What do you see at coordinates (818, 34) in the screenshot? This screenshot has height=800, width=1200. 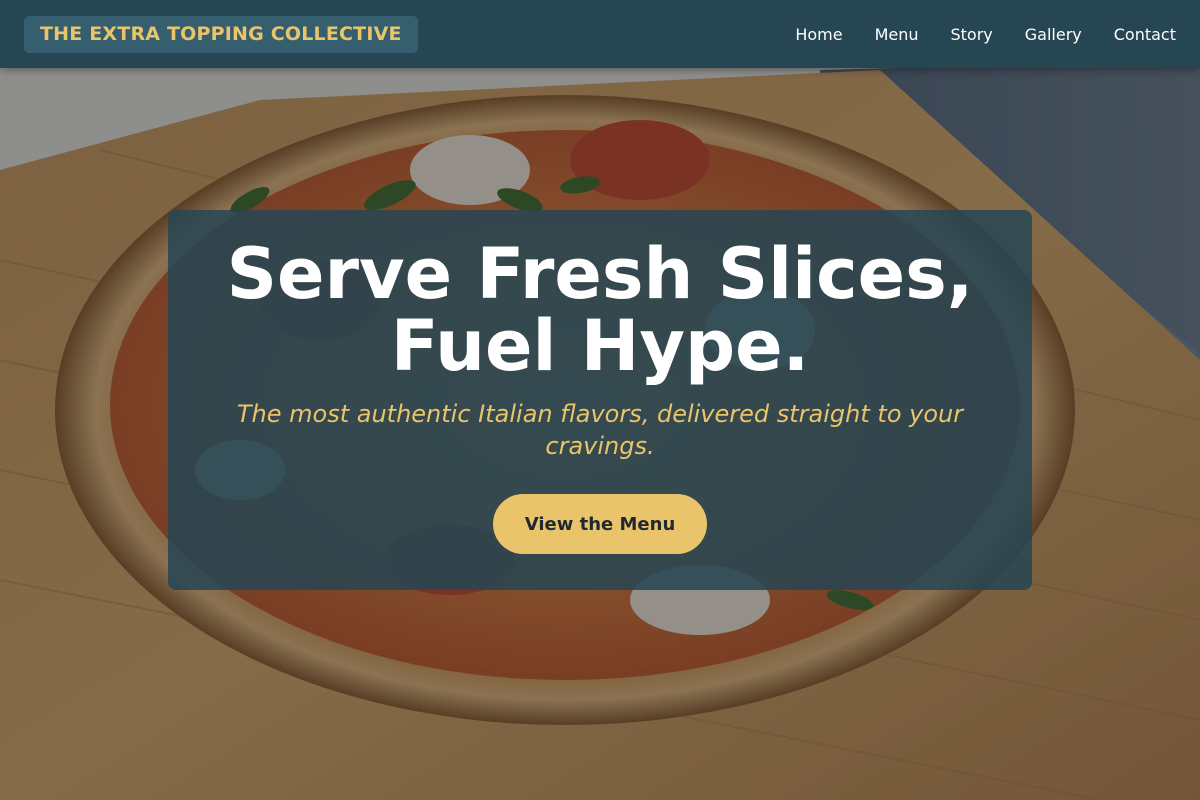 I see `nav-link-home: Home` at bounding box center [818, 34].